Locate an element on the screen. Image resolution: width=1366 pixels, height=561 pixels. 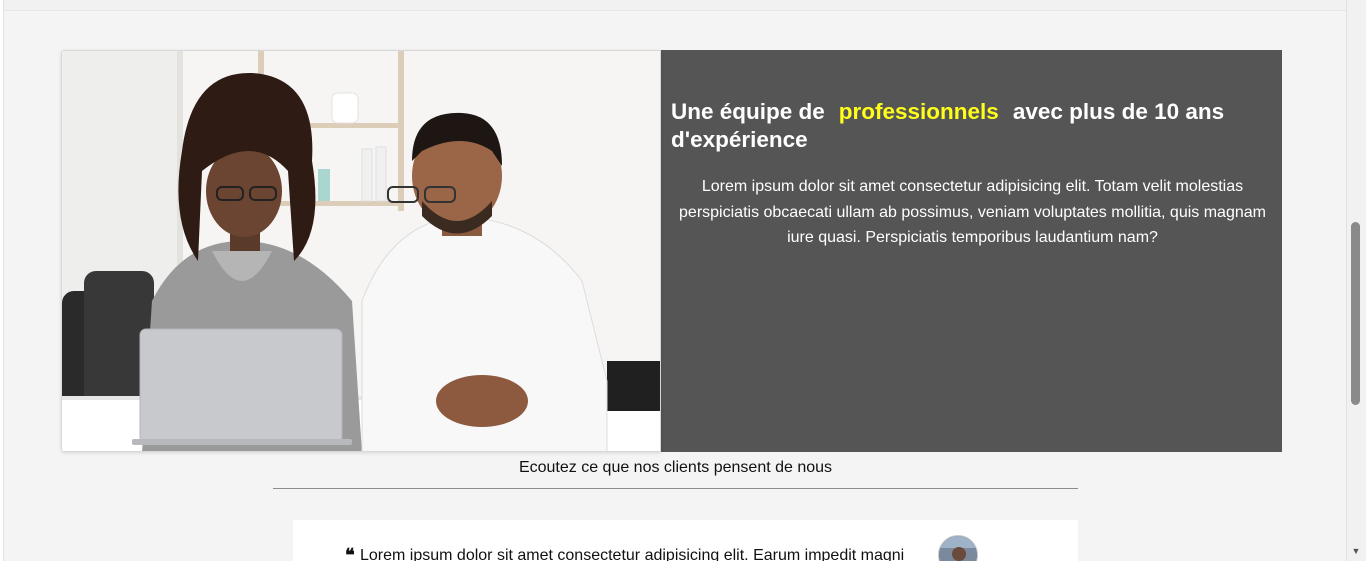
scroll-down-arrow-icon: ▼ is located at coordinates (1356, 551).